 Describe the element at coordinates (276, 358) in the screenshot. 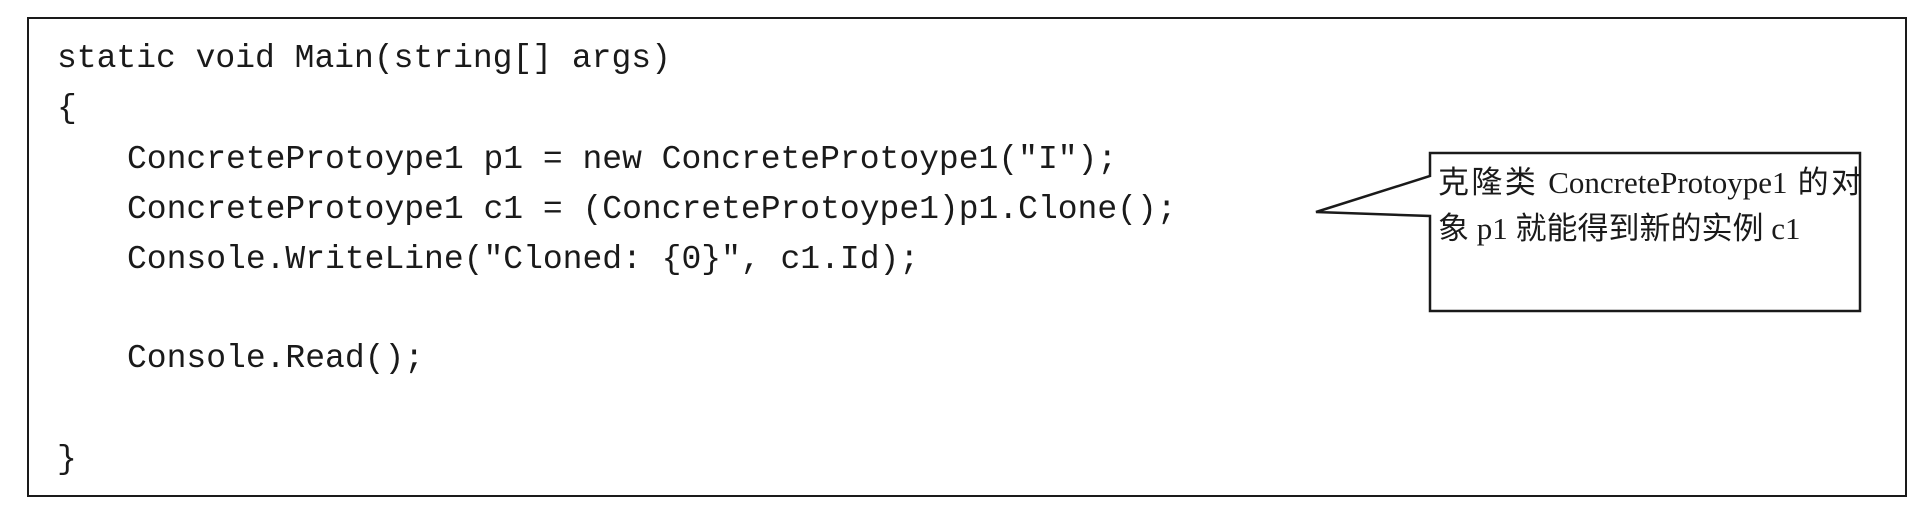

I see `code-line-console-read: Console.Read();` at that location.